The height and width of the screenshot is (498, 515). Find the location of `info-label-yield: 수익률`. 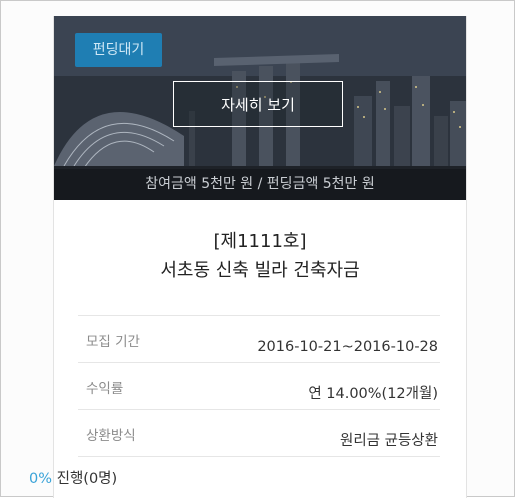

info-label-yield: 수익률 is located at coordinates (105, 389).